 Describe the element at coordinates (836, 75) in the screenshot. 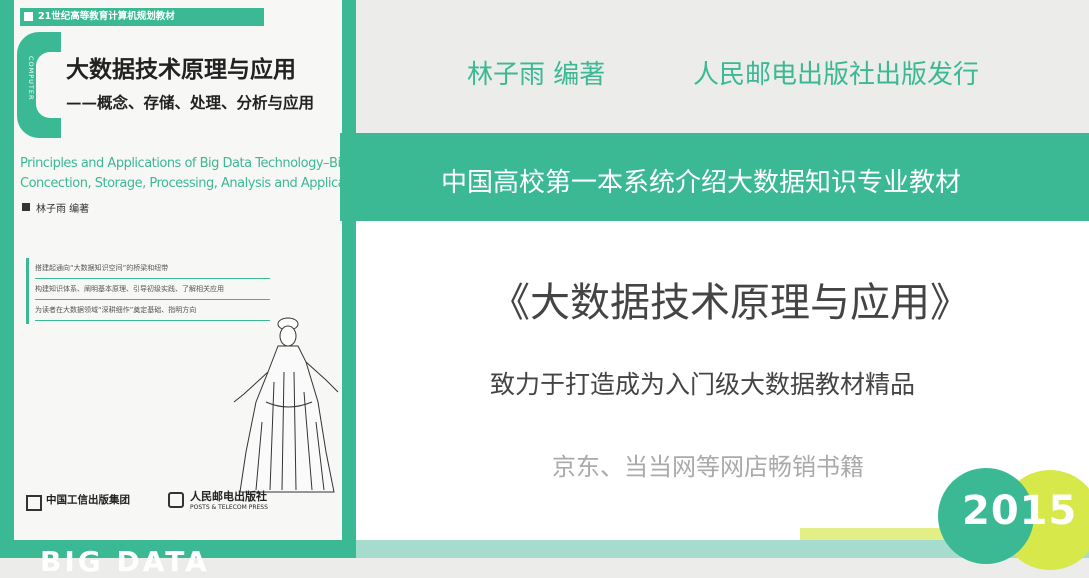

I see `header-publisher: 人民邮电出版社出版发行` at that location.